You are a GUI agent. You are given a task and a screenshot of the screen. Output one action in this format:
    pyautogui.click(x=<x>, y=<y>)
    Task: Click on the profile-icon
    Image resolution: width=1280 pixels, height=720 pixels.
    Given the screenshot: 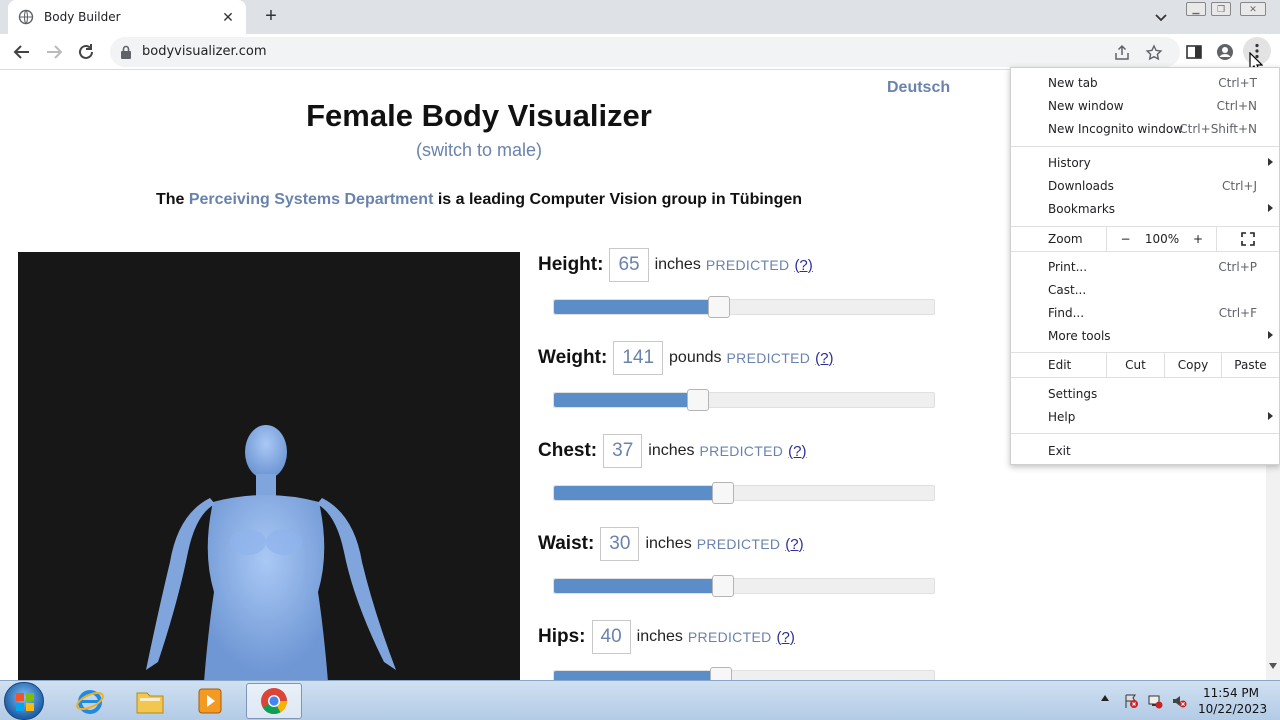 What is the action you would take?
    pyautogui.click(x=1225, y=52)
    